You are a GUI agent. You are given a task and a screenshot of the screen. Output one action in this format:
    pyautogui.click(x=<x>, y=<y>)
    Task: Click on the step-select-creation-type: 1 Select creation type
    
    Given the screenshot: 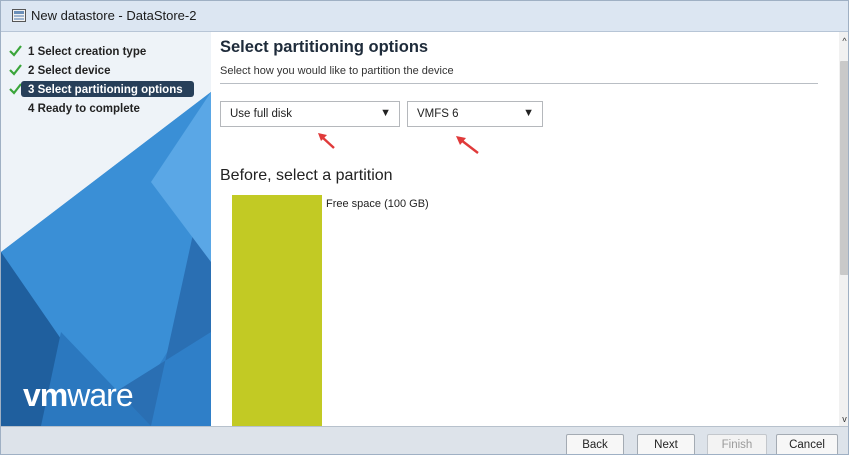 What is the action you would take?
    pyautogui.click(x=106, y=51)
    